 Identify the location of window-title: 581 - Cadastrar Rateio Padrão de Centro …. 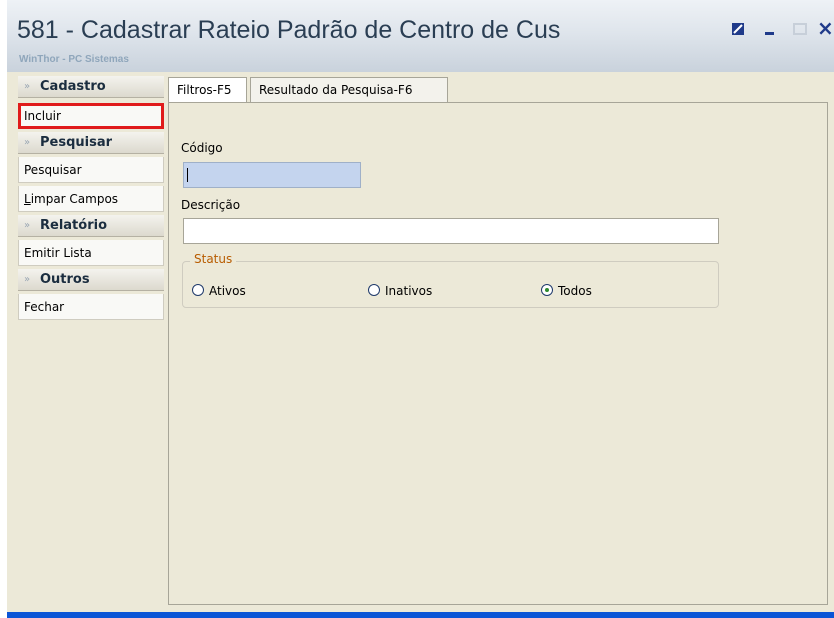
(289, 30).